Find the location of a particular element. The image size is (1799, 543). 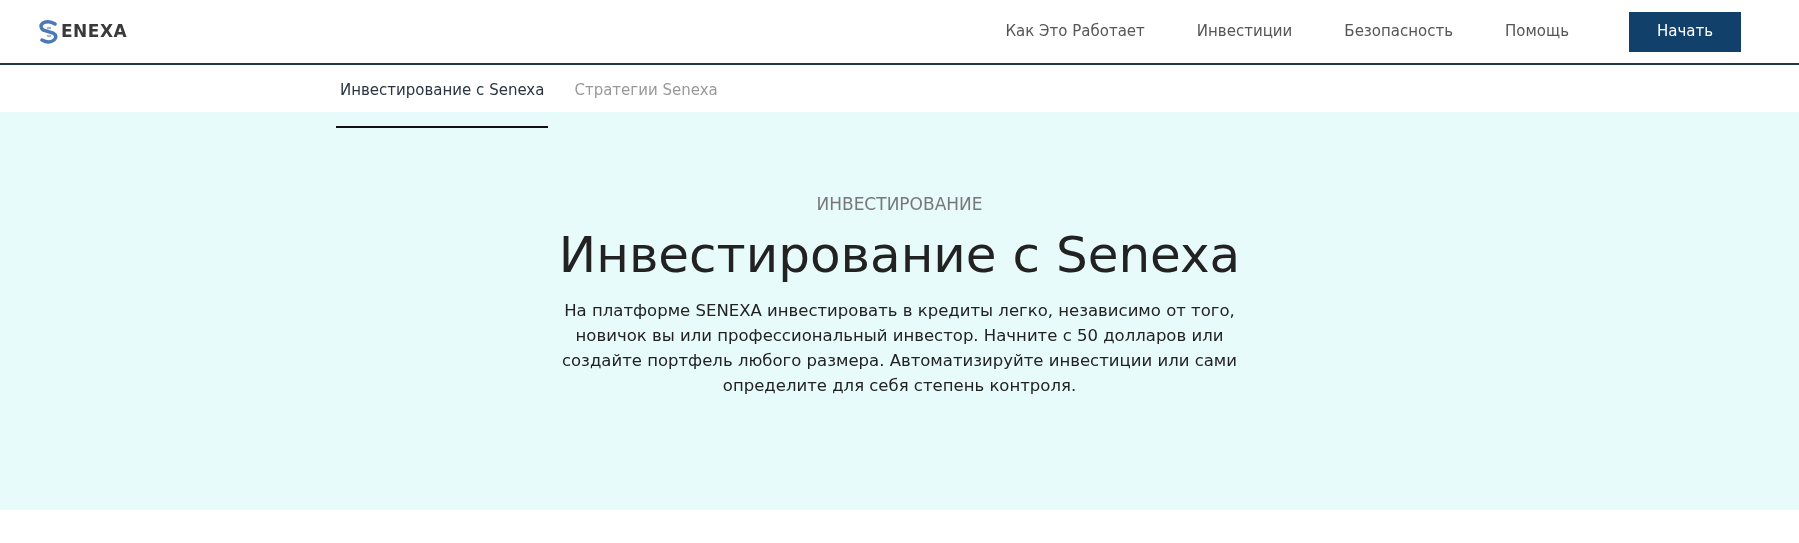

logo: ENEXA is located at coordinates (83, 31).